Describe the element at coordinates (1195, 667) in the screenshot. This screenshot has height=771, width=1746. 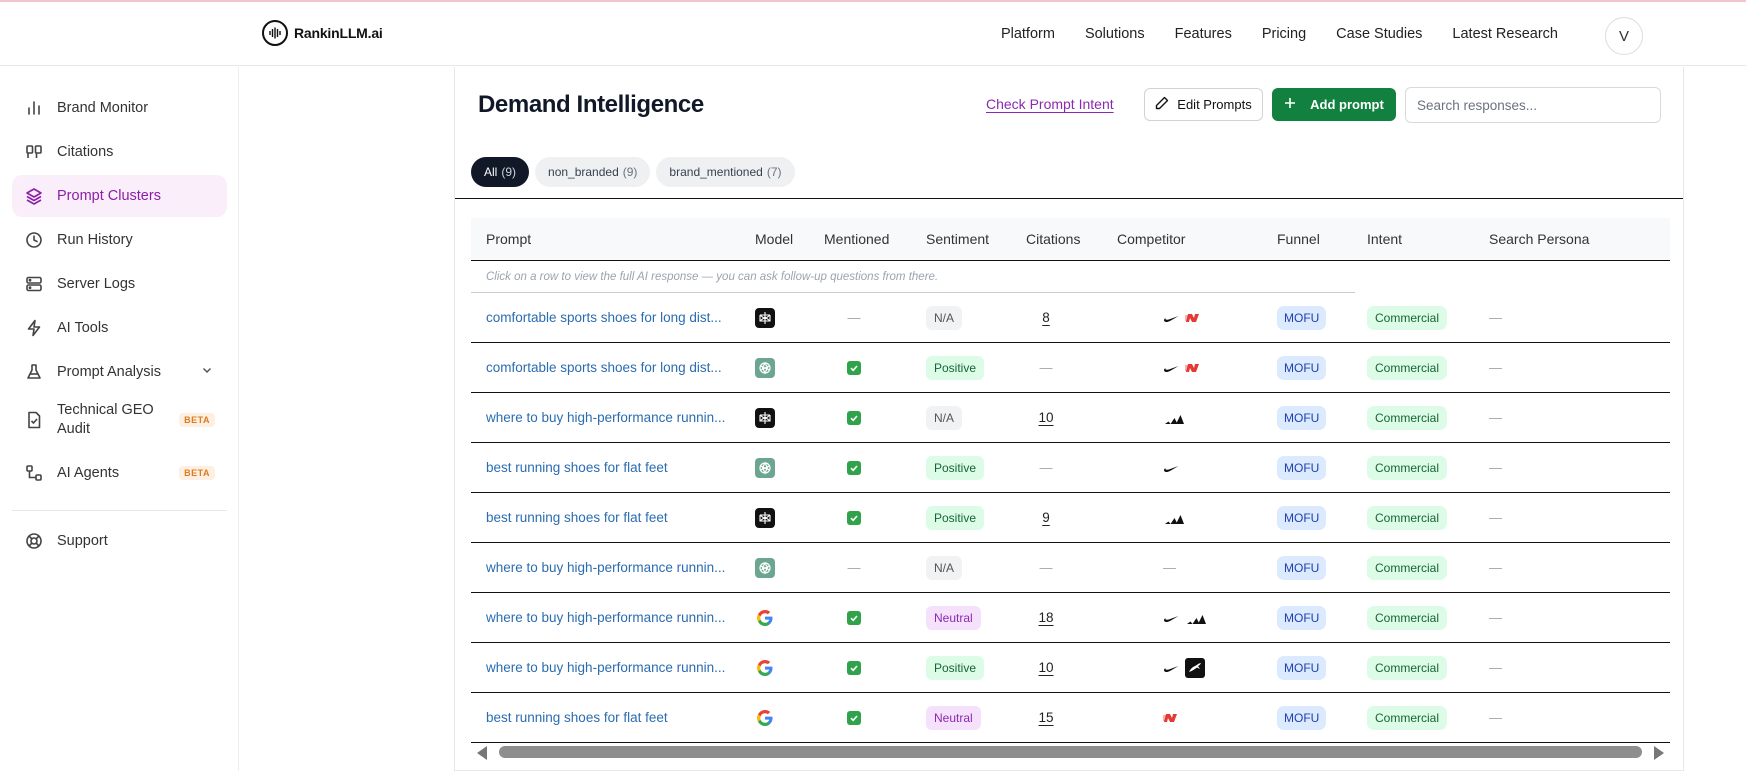
I see `puma-logo-icon` at that location.